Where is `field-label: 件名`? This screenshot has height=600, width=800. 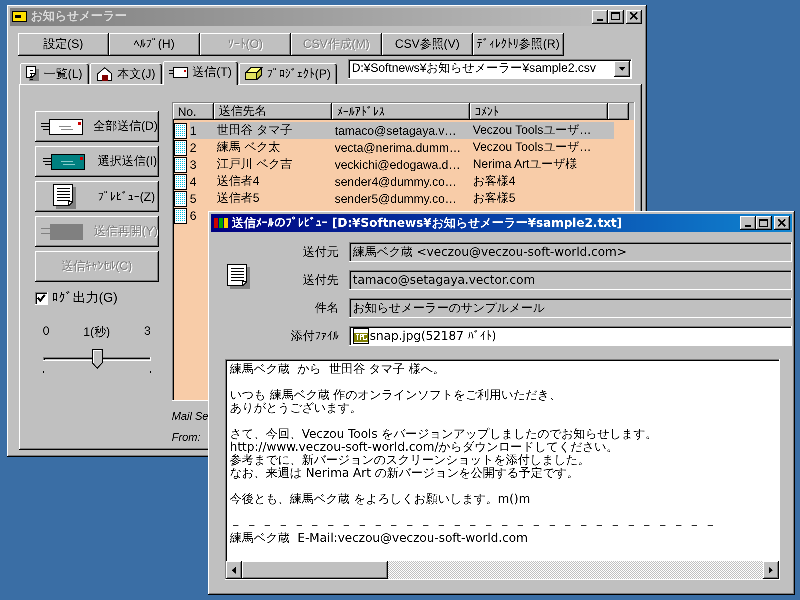 field-label: 件名 is located at coordinates (326, 308).